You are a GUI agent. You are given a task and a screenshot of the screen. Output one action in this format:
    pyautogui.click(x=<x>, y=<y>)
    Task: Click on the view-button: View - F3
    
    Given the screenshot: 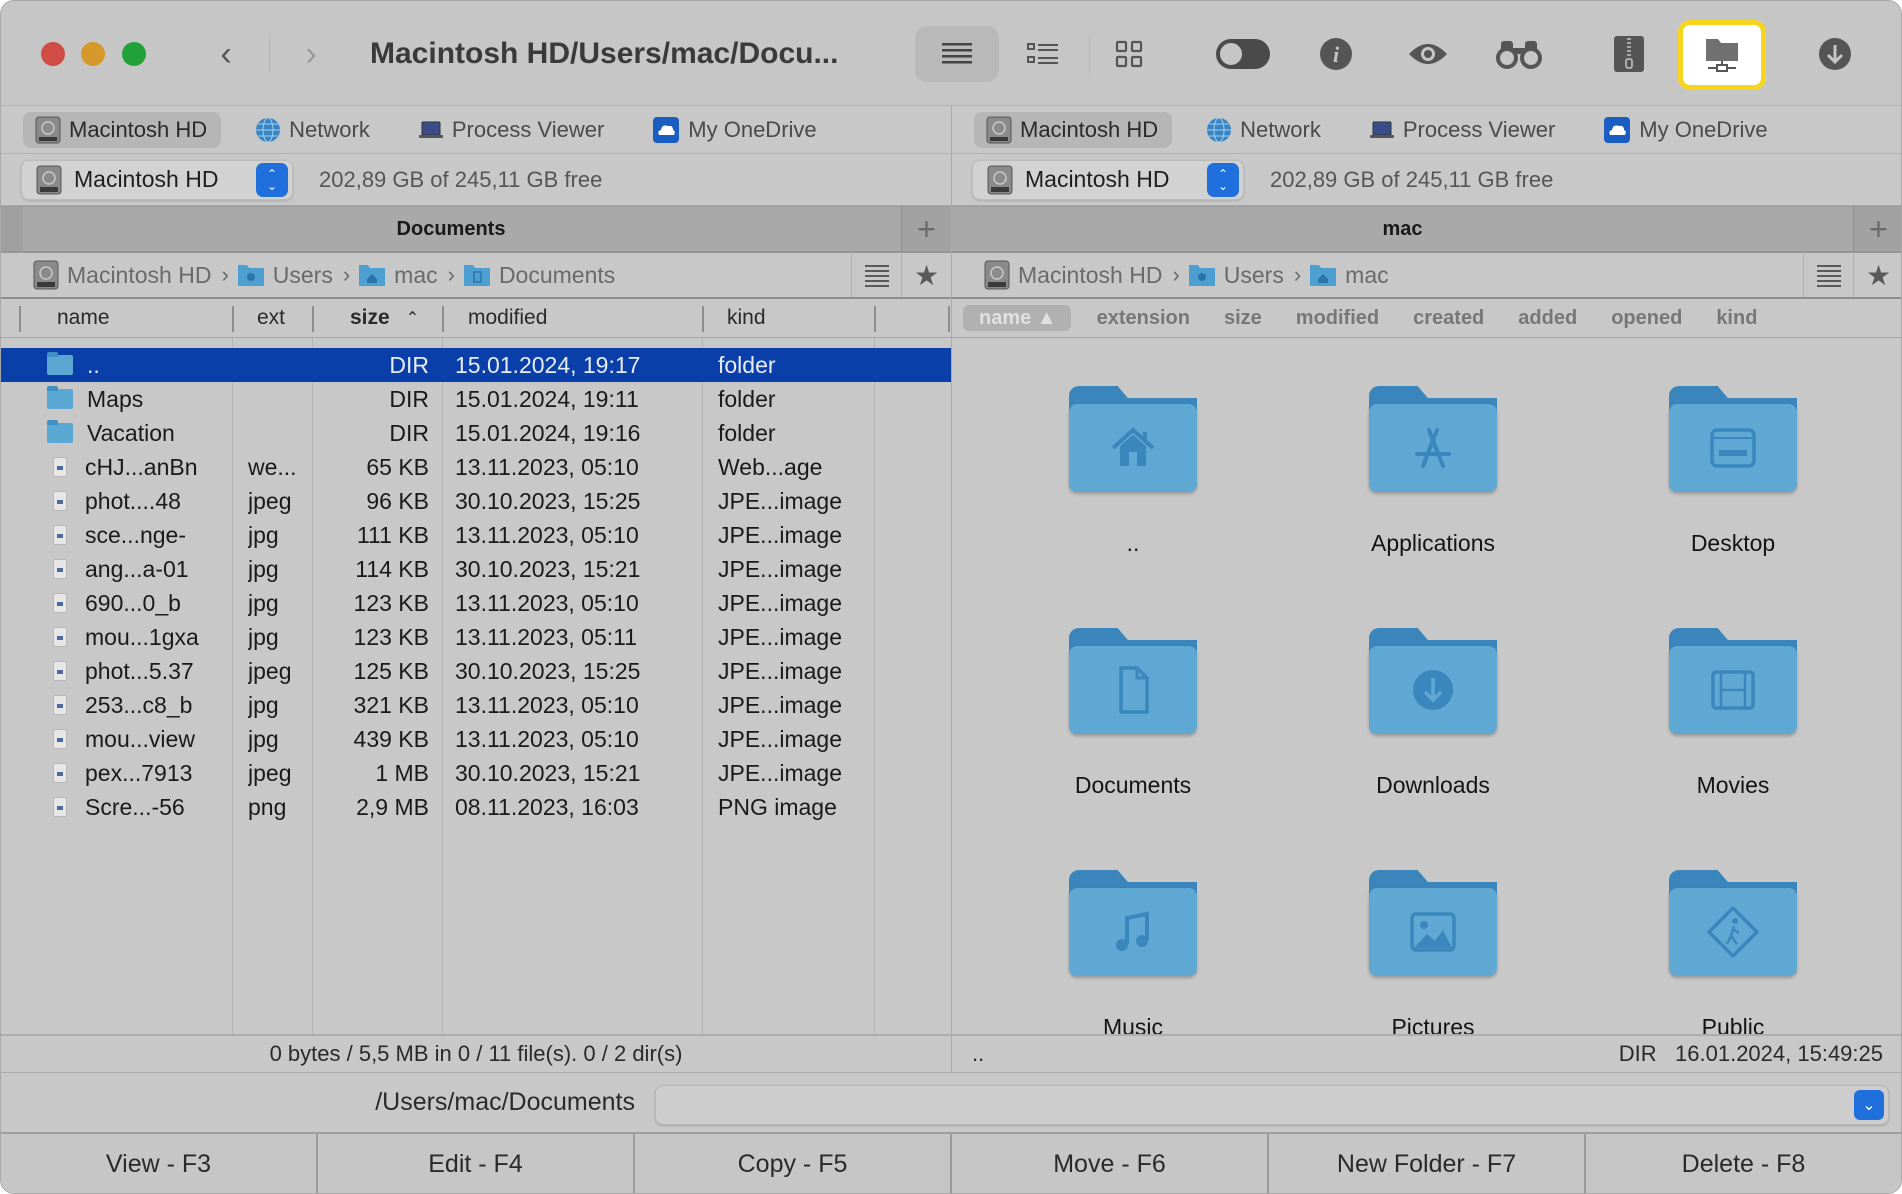 What is the action you would take?
    pyautogui.click(x=159, y=1163)
    